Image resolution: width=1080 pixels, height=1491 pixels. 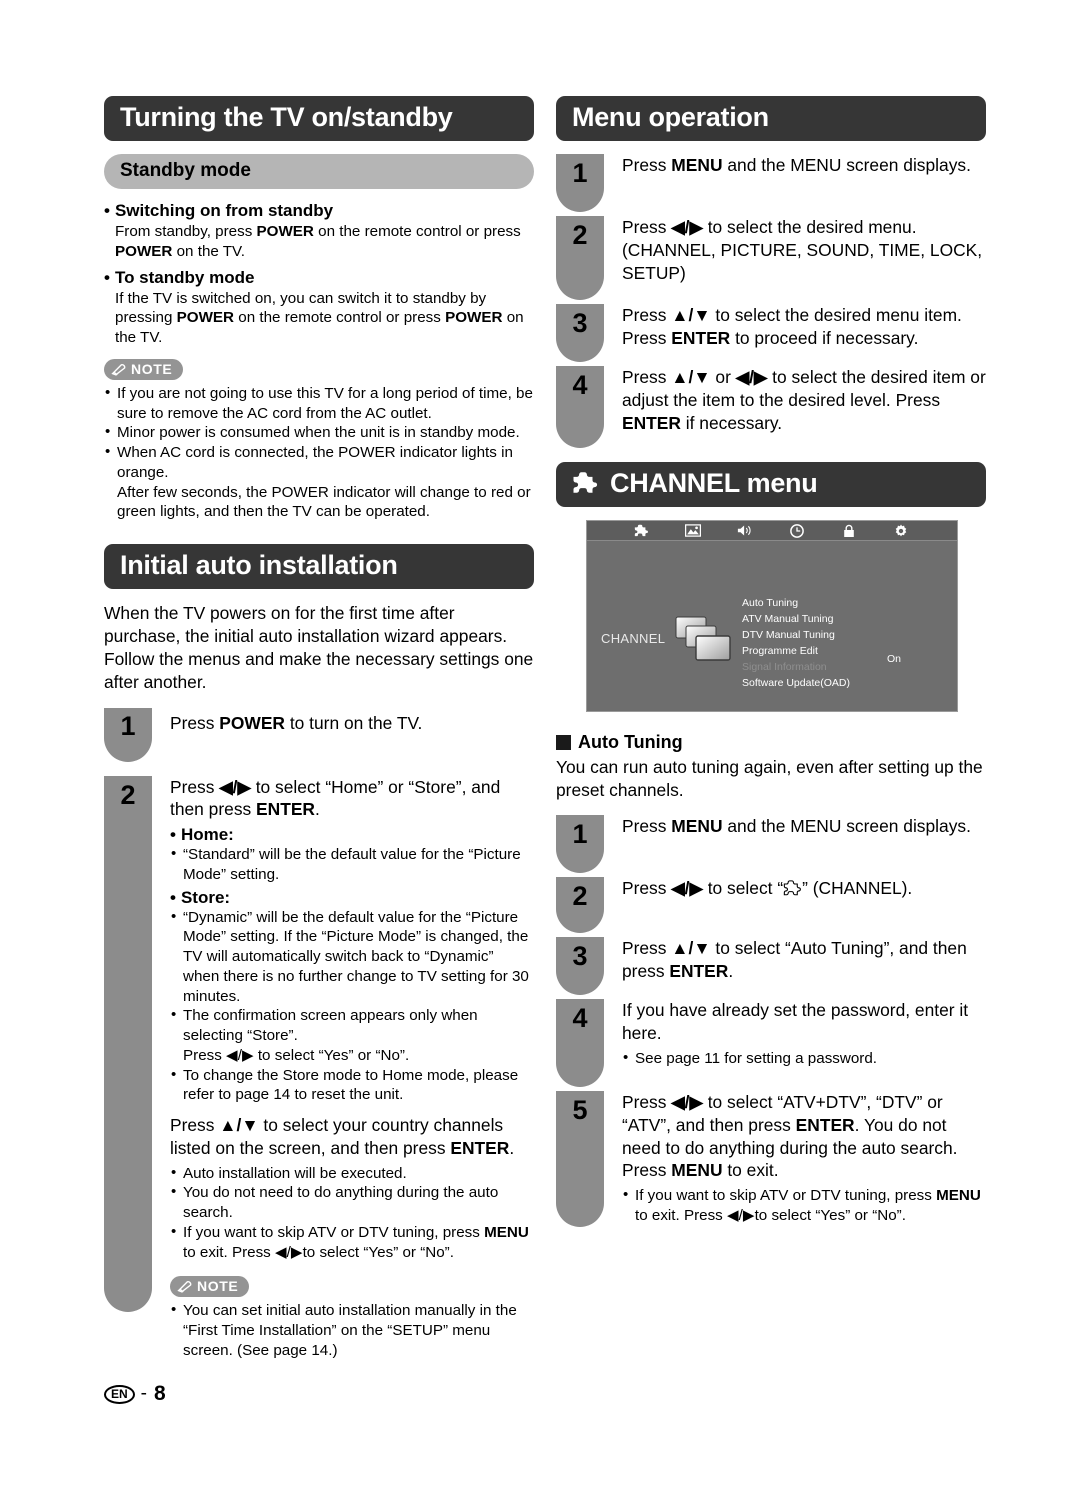 I want to click on tv-menu-tabbar, so click(x=772, y=531).